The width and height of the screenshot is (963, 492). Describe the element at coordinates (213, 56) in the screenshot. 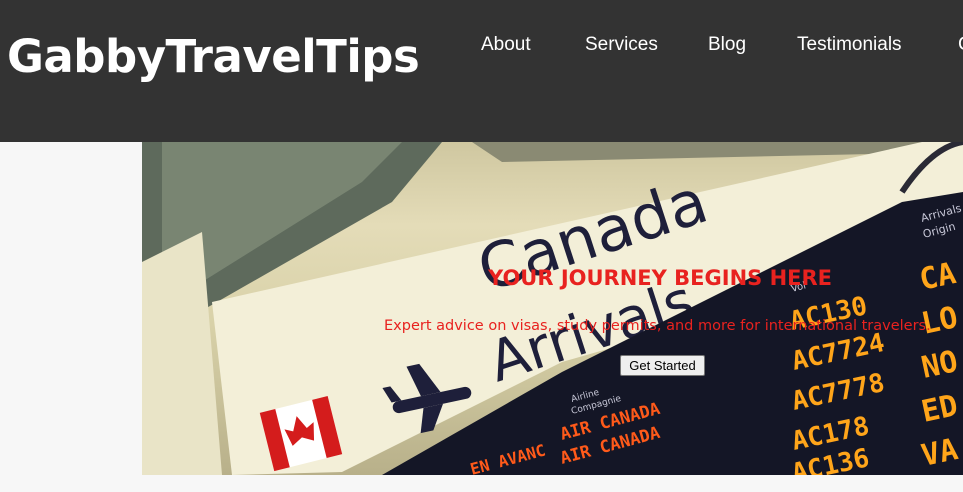

I see `site-logo: GabbyTravelTips` at that location.